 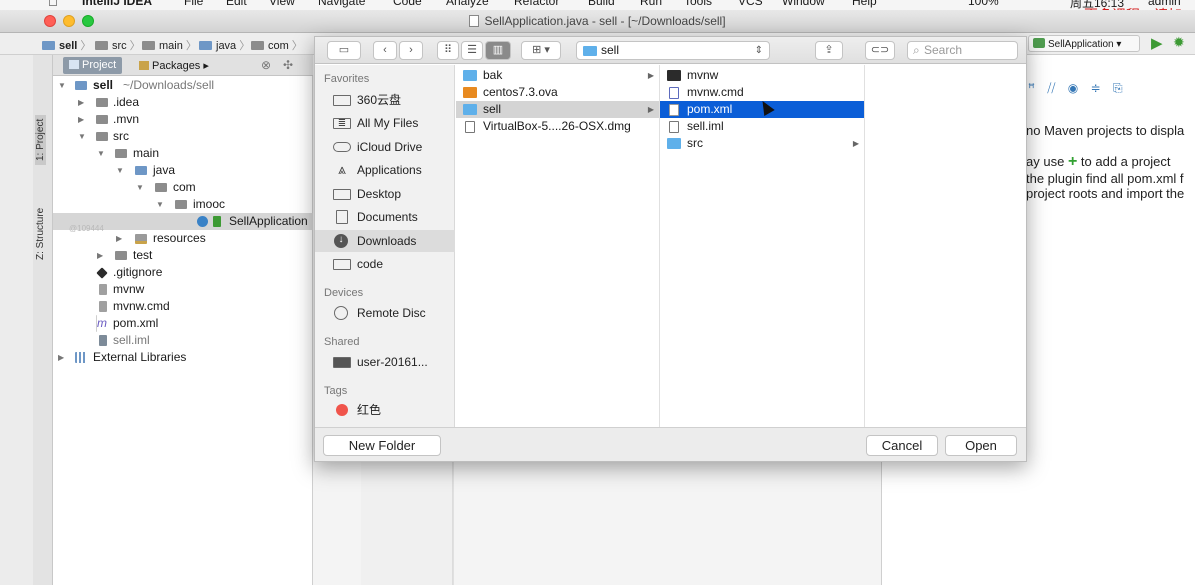 What do you see at coordinates (698, 4) in the screenshot?
I see `menu-tools: Tools` at bounding box center [698, 4].